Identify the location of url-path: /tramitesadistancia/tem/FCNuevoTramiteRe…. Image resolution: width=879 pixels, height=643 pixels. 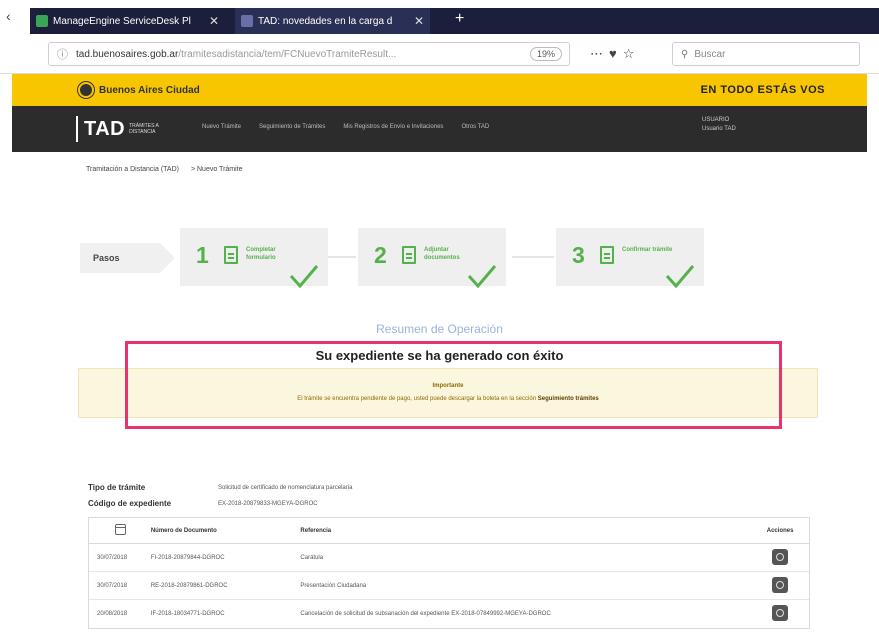
(287, 54).